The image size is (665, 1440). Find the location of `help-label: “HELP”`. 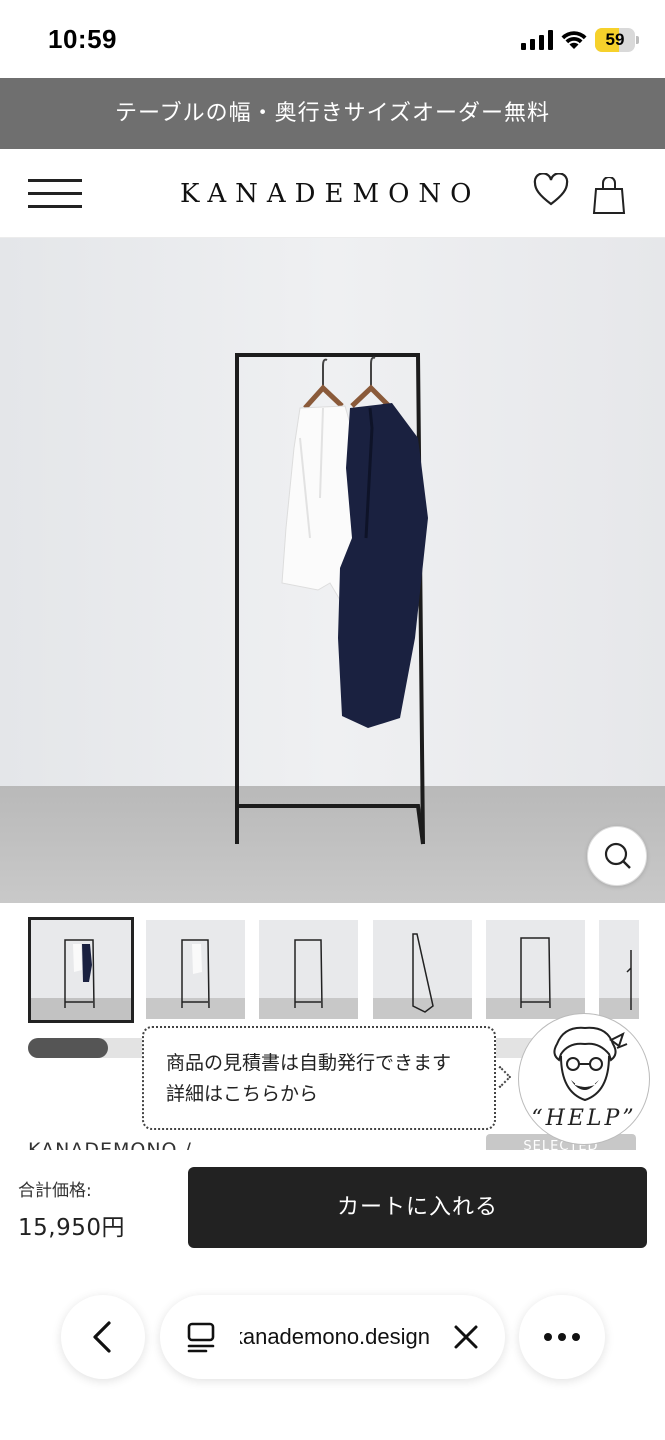

help-label: “HELP” is located at coordinates (584, 1118).